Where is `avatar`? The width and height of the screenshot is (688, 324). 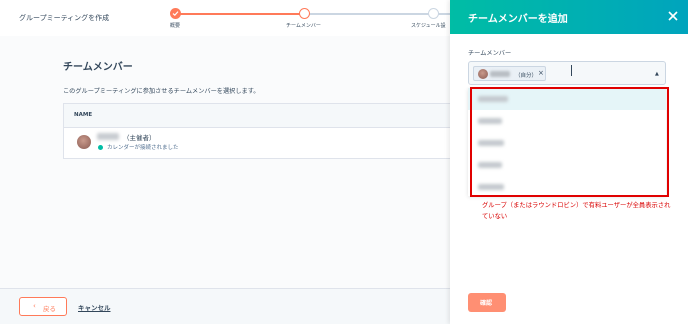 avatar is located at coordinates (84, 142).